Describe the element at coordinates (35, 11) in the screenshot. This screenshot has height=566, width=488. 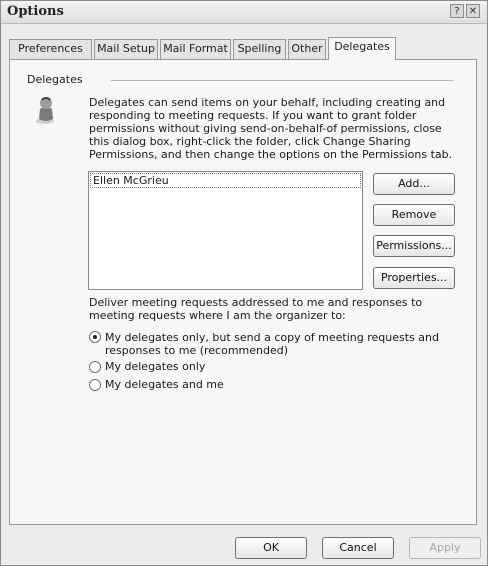
I see `dialog-title: Options` at that location.